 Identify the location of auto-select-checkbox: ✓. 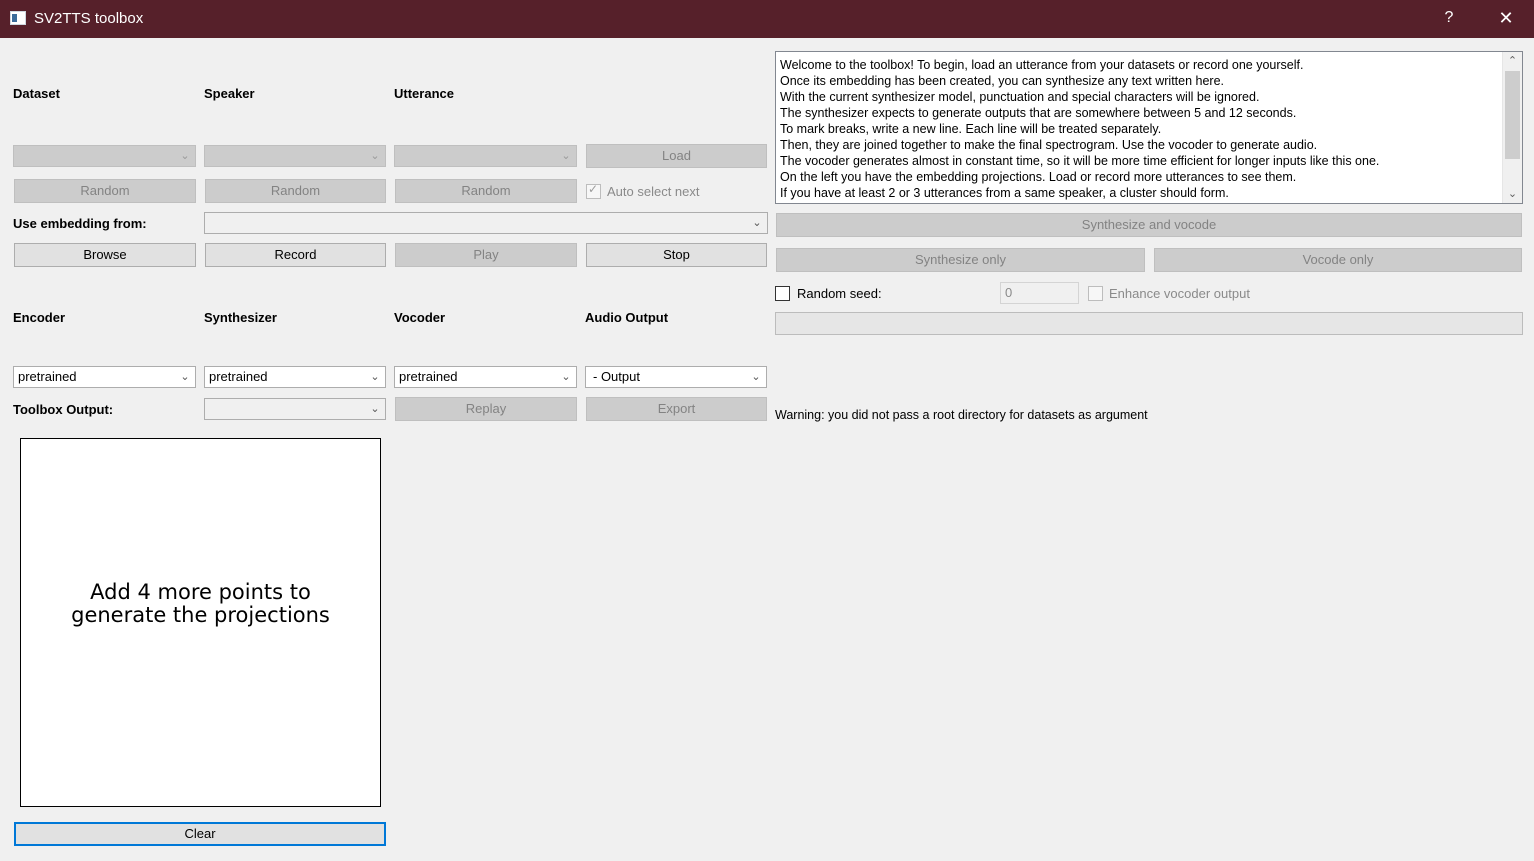
(593, 190).